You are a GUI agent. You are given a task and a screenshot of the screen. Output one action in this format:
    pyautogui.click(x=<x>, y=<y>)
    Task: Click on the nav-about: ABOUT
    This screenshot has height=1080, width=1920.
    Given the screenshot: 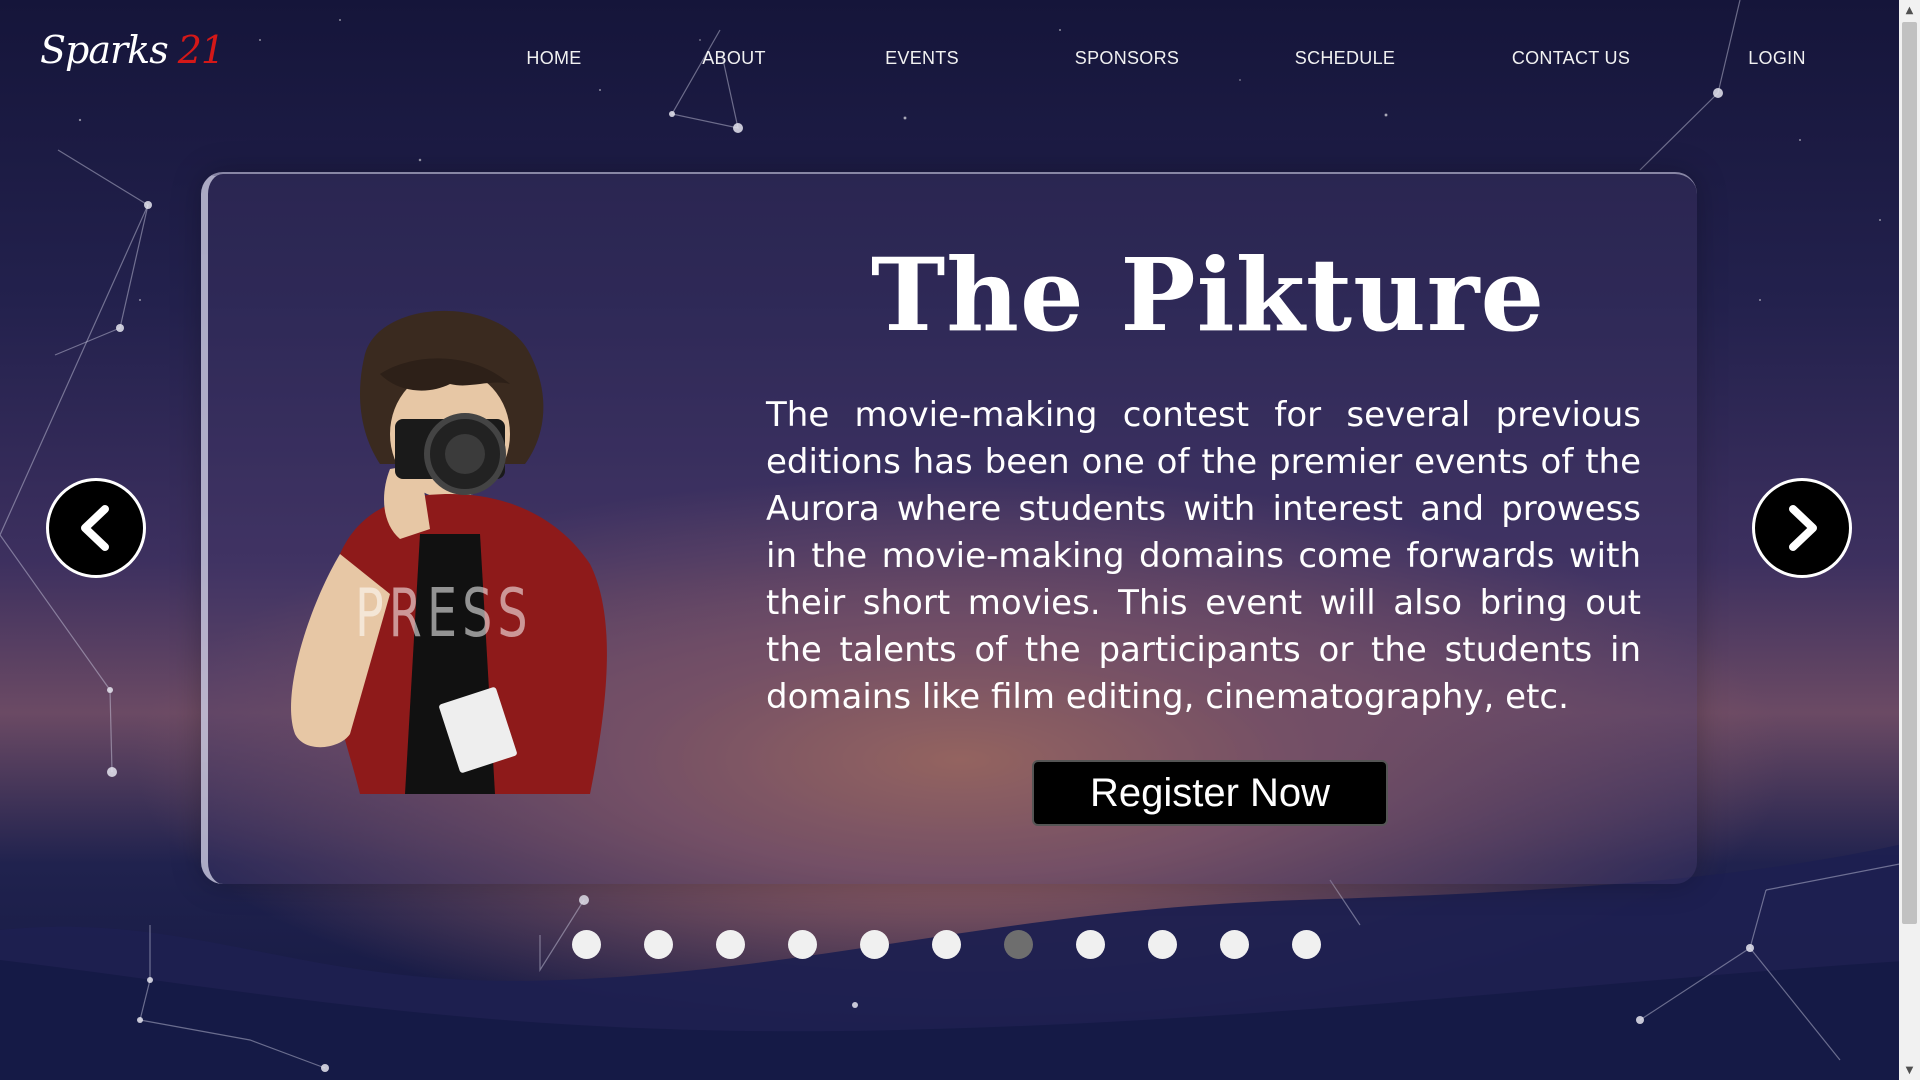 What is the action you would take?
    pyautogui.click(x=734, y=58)
    